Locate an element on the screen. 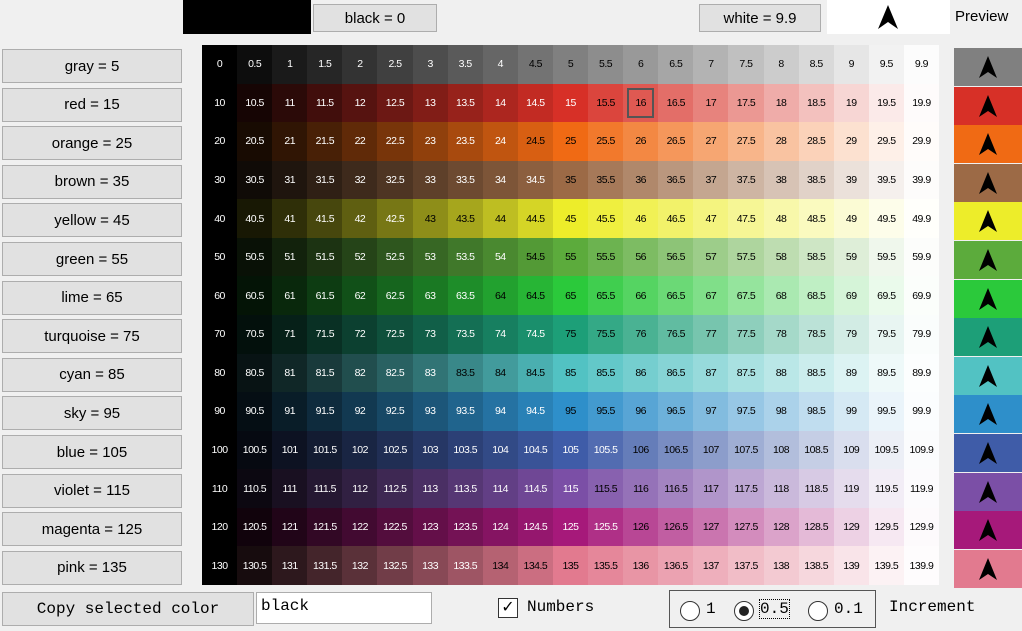 This screenshot has height=631, width=1022. color-cell: 66 is located at coordinates (641, 295).